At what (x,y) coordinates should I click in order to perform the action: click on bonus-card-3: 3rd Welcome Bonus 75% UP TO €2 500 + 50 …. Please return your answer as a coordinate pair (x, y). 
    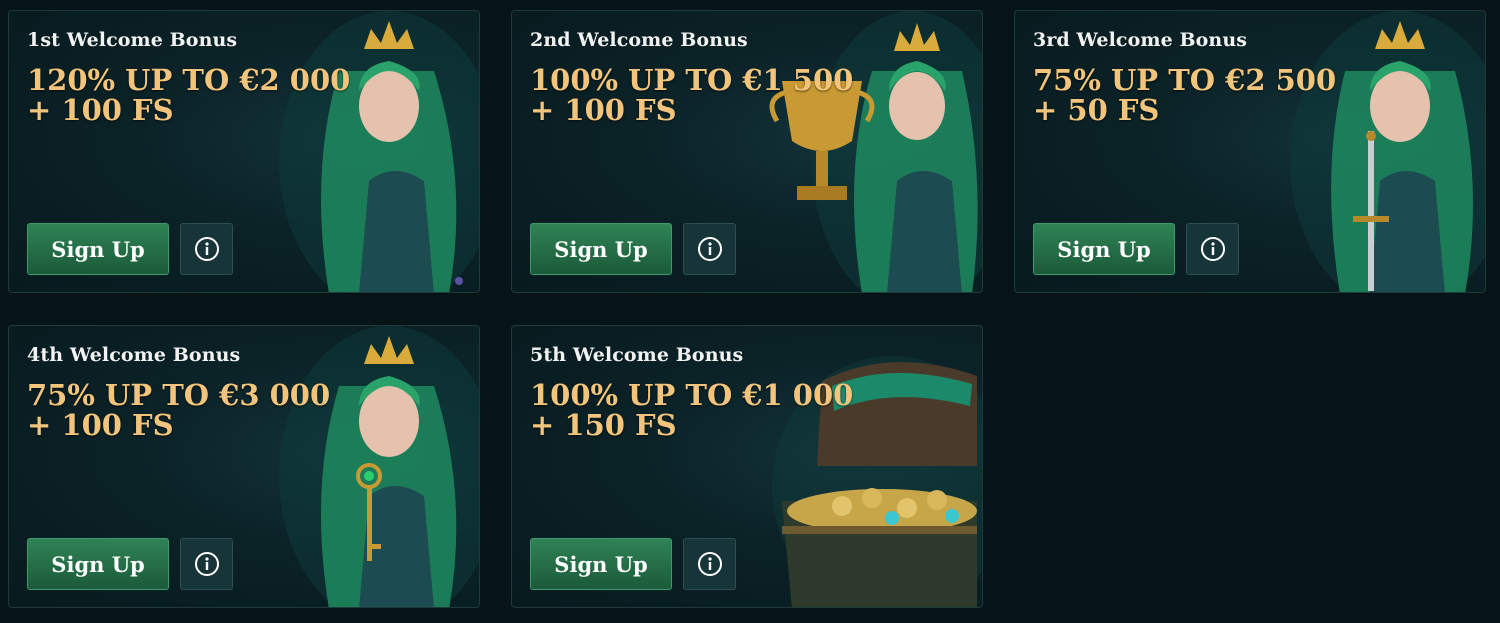
    Looking at the image, I should click on (1250, 151).